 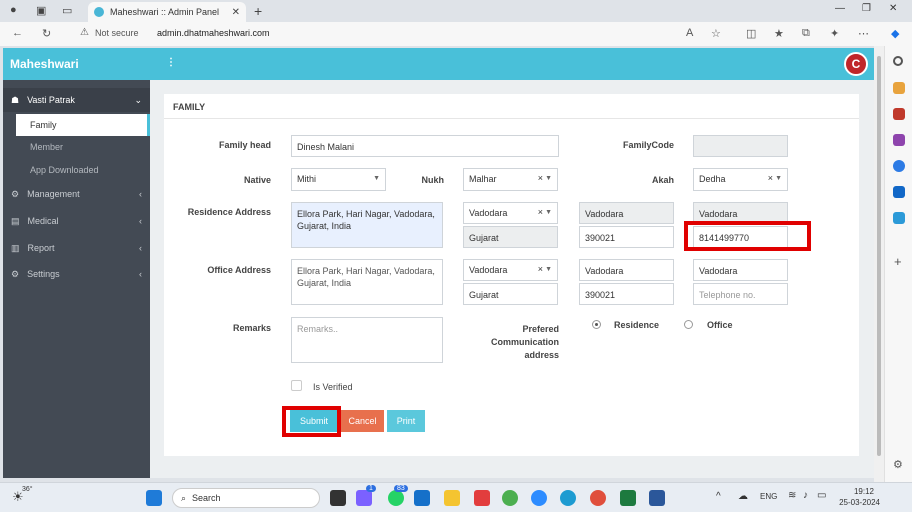 What do you see at coordinates (15, 273) in the screenshot?
I see `gear-icon: ⚙` at bounding box center [15, 273].